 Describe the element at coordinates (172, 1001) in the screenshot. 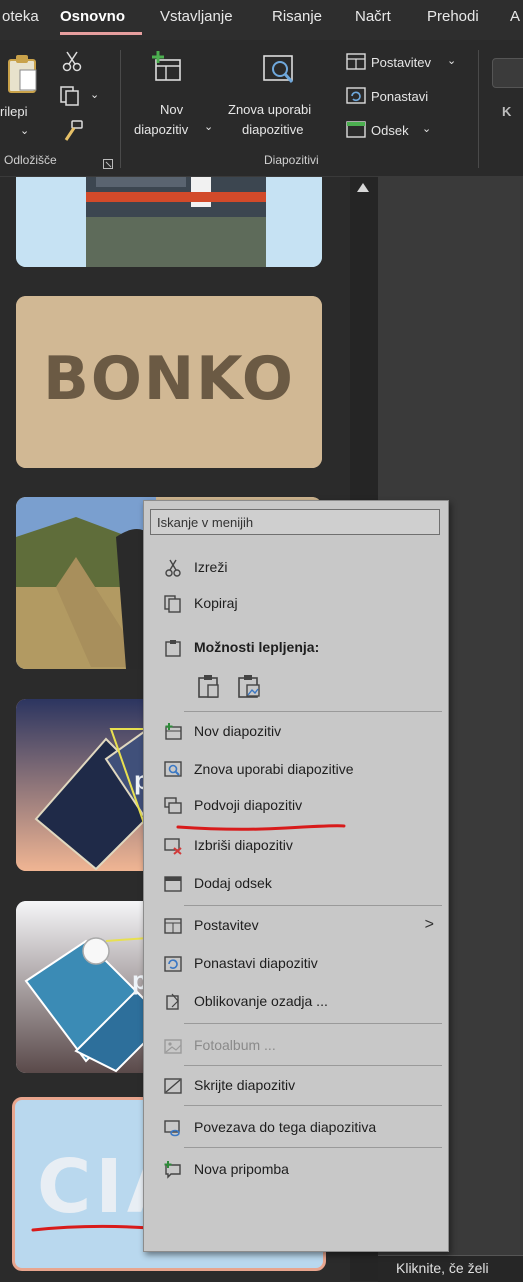

I see `format-background-icon` at that location.